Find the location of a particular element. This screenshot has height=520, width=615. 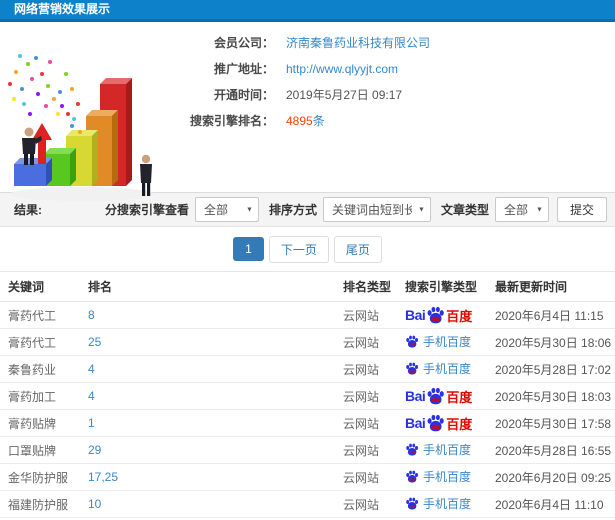

rank-cell: 1 is located at coordinates (207, 423).